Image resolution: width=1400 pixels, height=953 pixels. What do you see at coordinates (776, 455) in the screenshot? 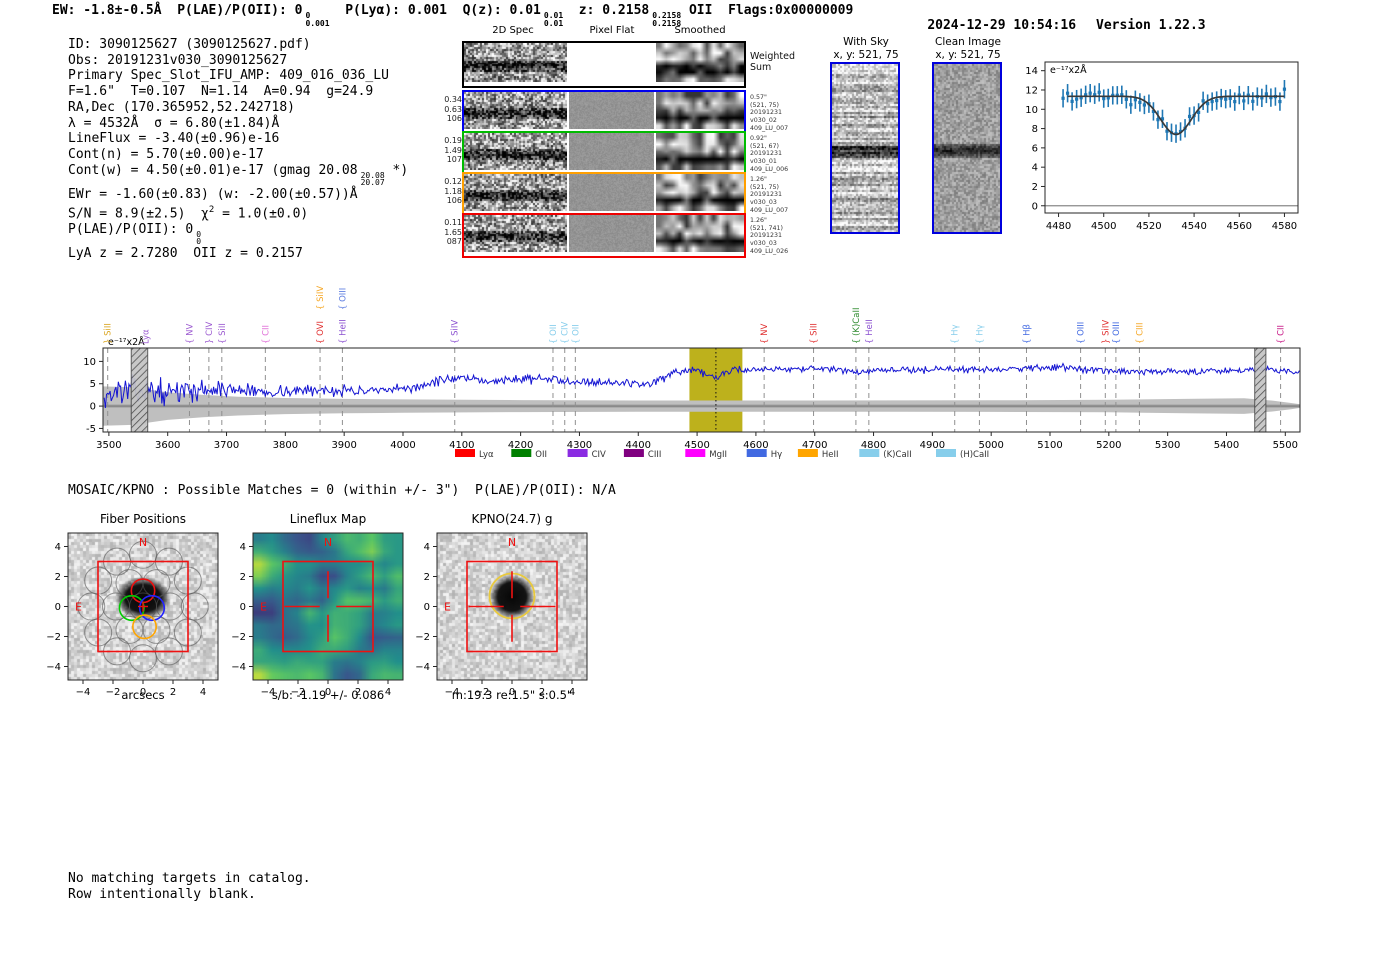
I see `svg-text: Hγ` at bounding box center [776, 455].